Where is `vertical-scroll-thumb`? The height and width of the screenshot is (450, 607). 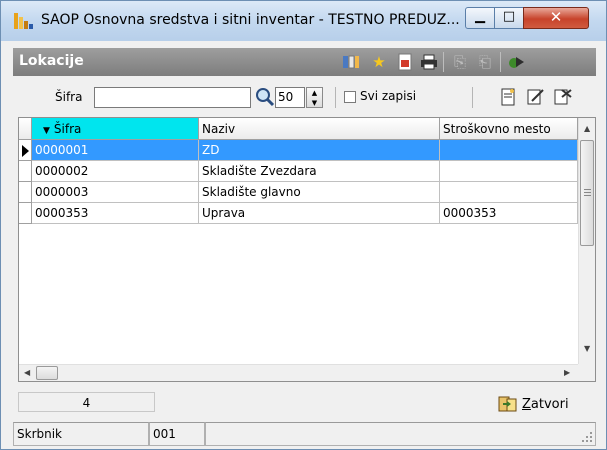
vertical-scroll-thumb is located at coordinates (587, 193).